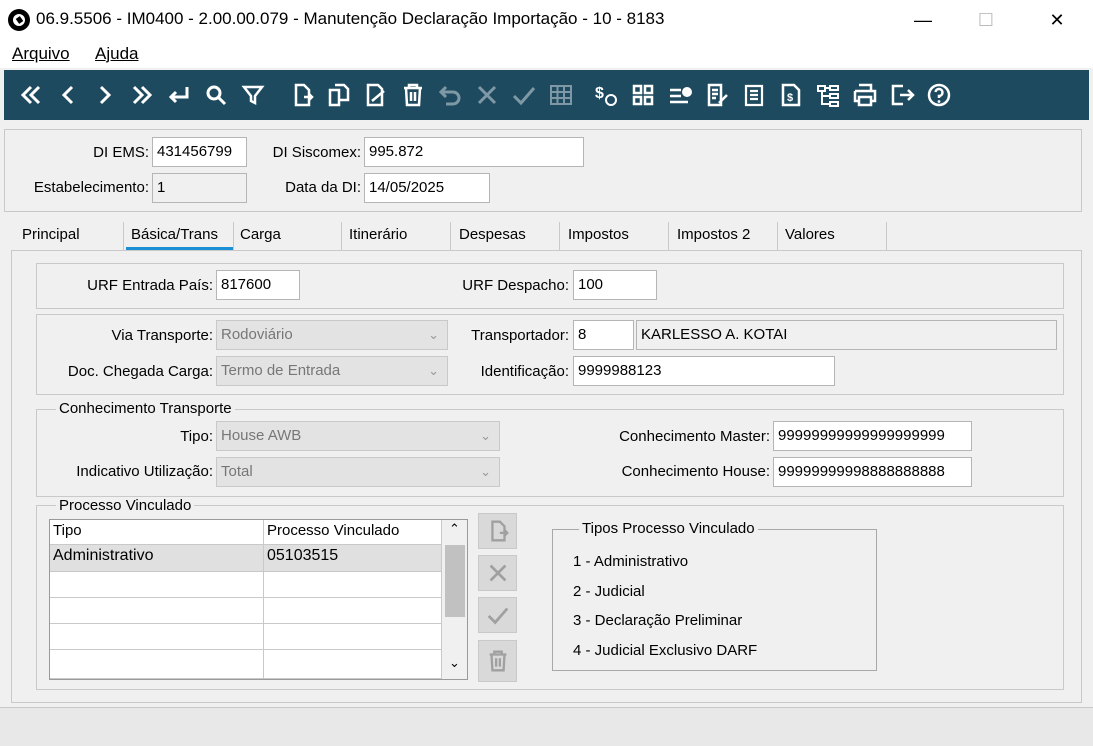 Image resolution: width=1093 pixels, height=746 pixels. Describe the element at coordinates (790, 95) in the screenshot. I see `doc-money-icon: $` at that location.